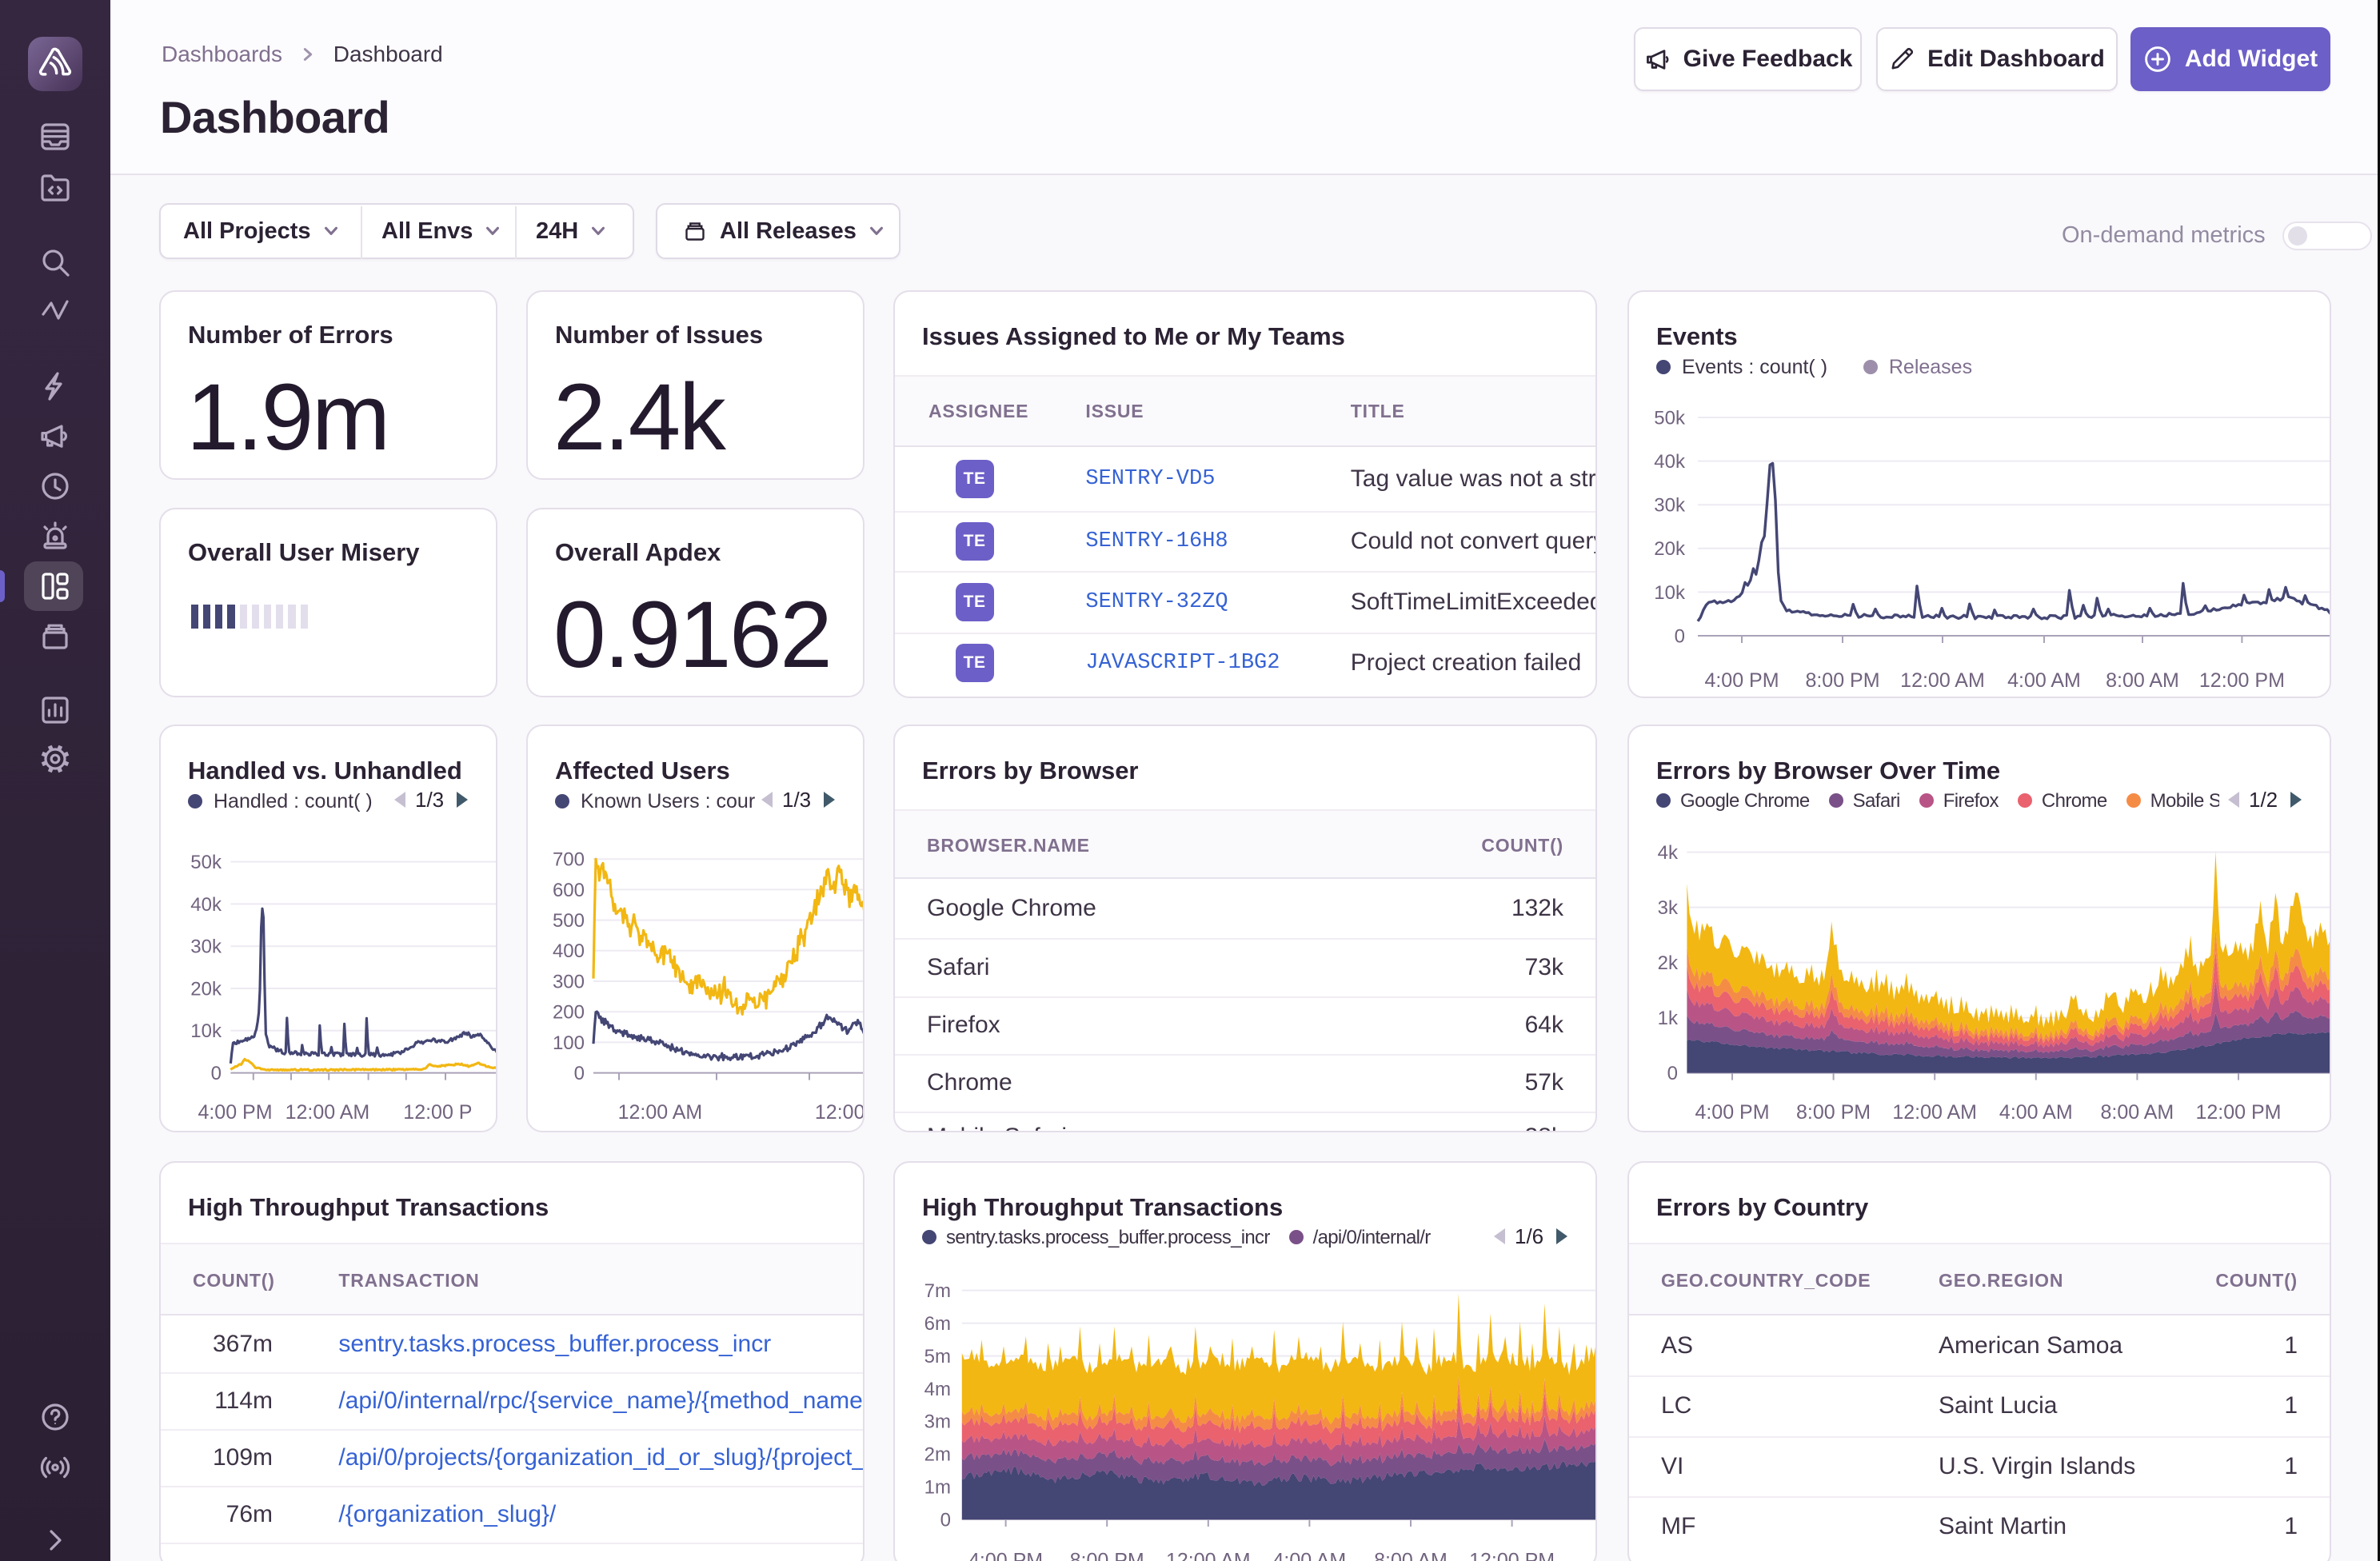  What do you see at coordinates (569, 951) in the screenshot?
I see `svg-text: 400` at bounding box center [569, 951].